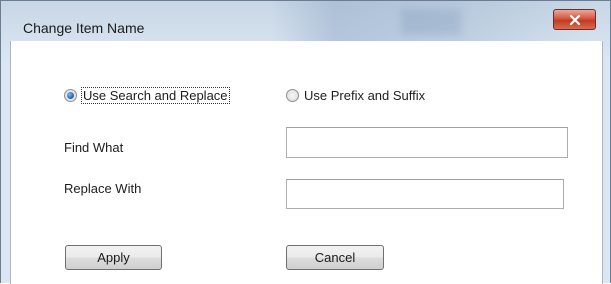  I want to click on replace-with-label: Replace With, so click(103, 188).